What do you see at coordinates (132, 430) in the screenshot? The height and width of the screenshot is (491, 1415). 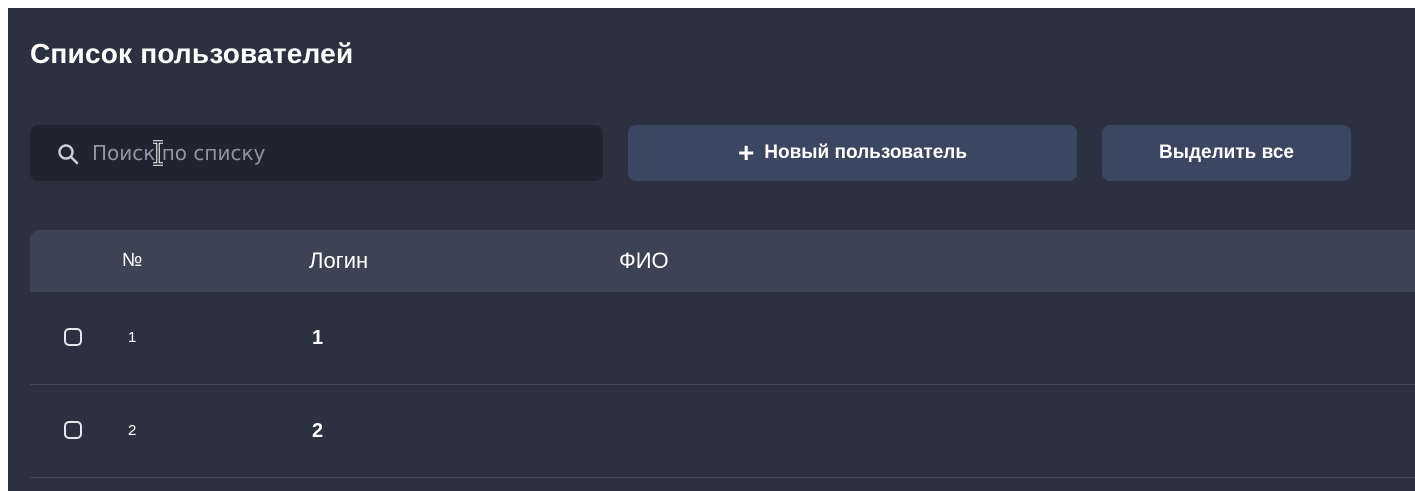 I see `row-number: 2` at bounding box center [132, 430].